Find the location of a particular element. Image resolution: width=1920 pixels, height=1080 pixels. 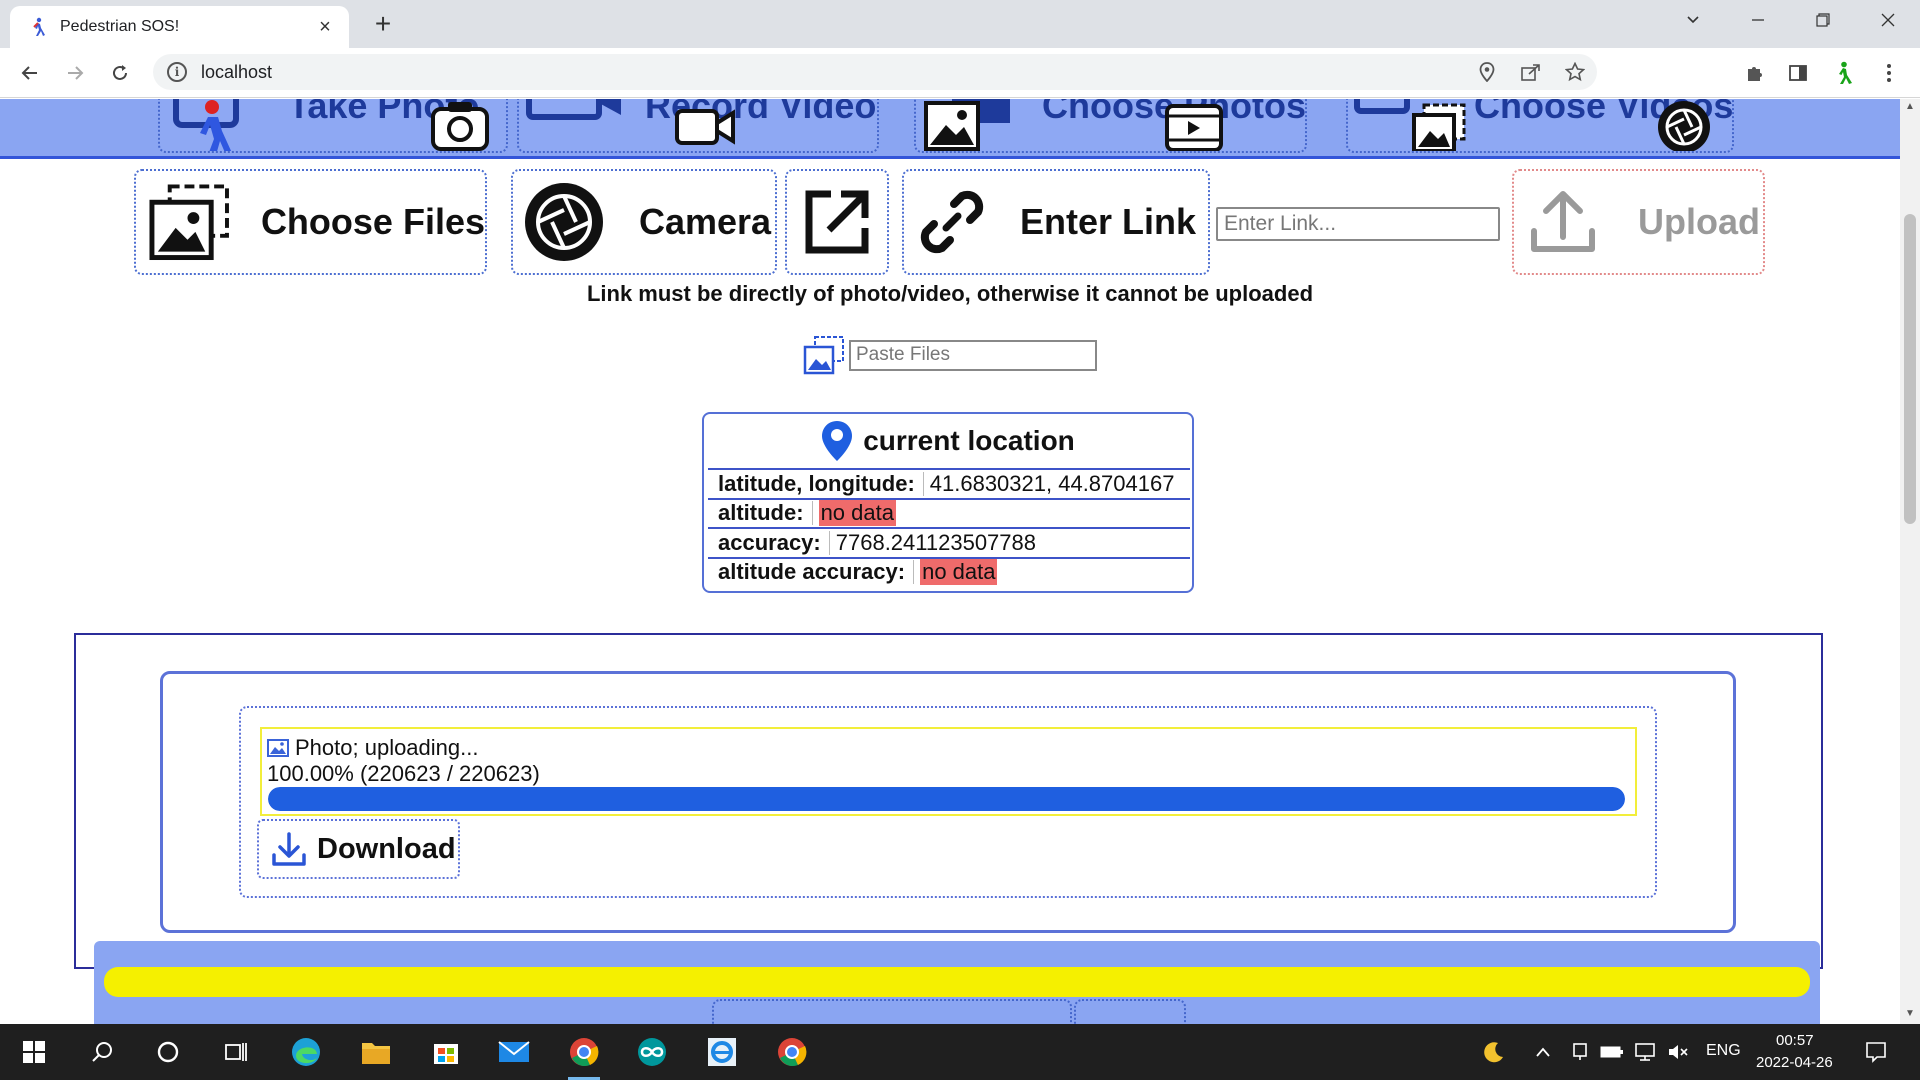

link-chain-icon is located at coordinates (952, 222).